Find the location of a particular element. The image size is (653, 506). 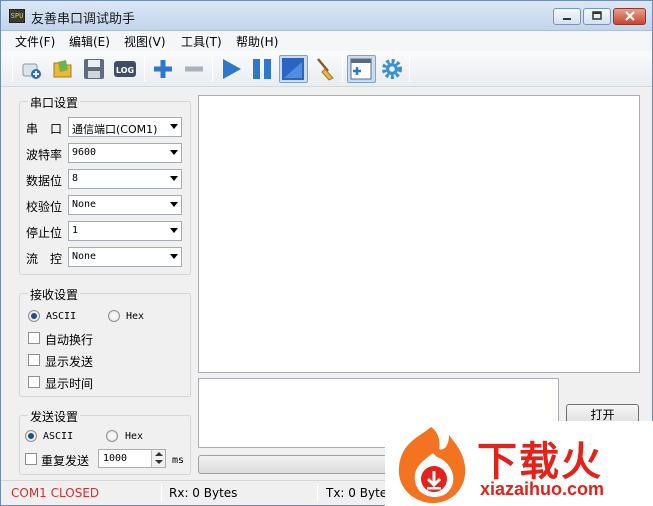

send-ascii-radio is located at coordinates (31, 436).